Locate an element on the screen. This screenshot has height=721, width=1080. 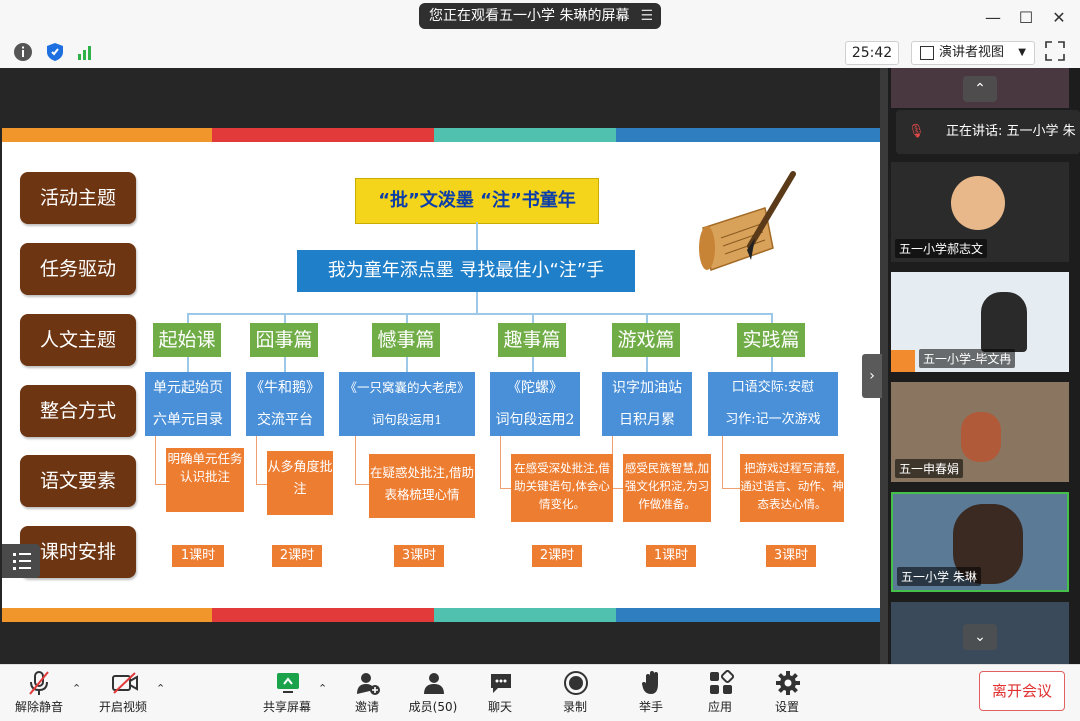
camera-off-icon is located at coordinates (125, 683).